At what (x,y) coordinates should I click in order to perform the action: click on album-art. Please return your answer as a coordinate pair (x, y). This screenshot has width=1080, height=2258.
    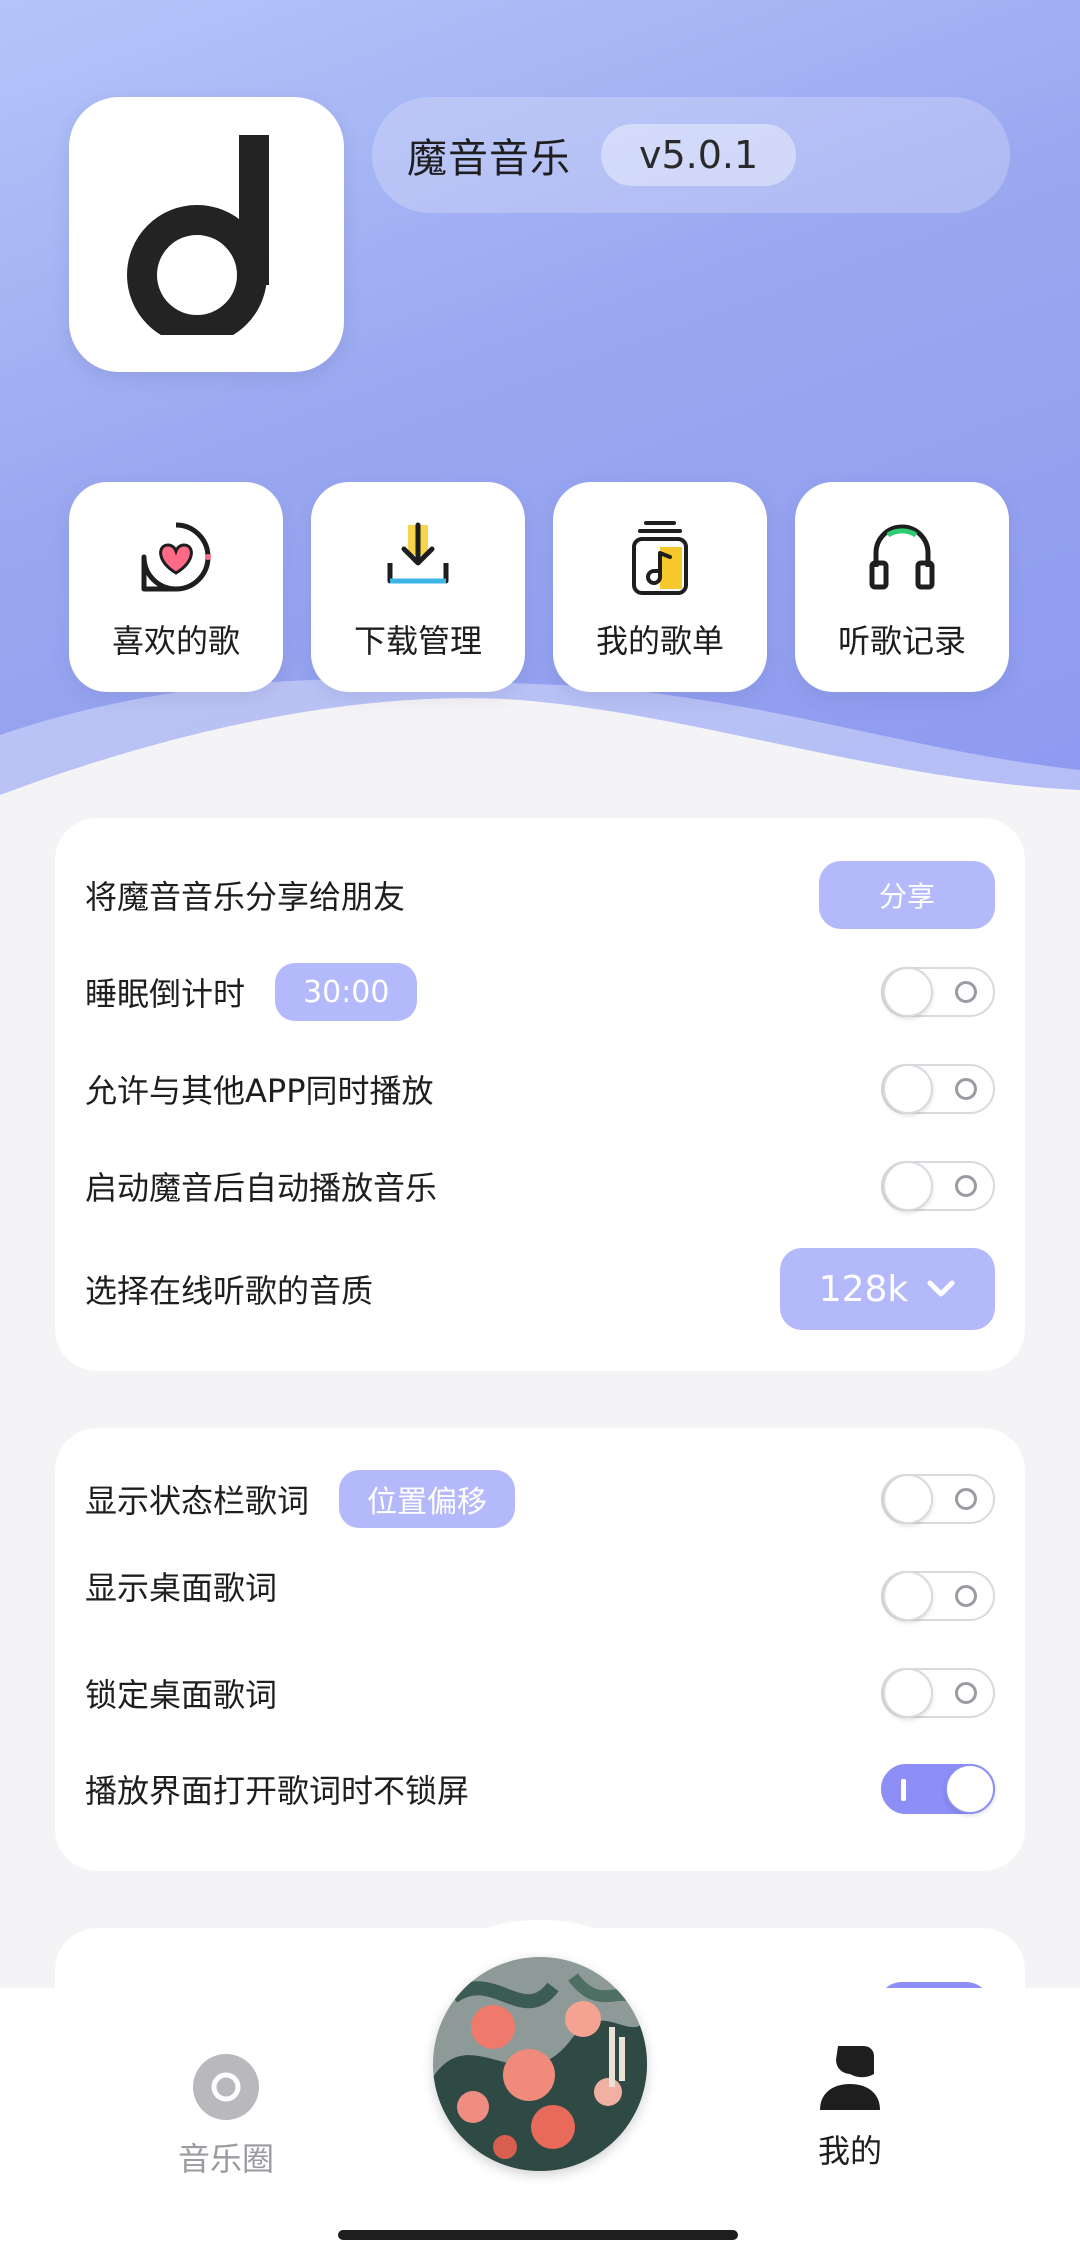
    Looking at the image, I should click on (540, 2064).